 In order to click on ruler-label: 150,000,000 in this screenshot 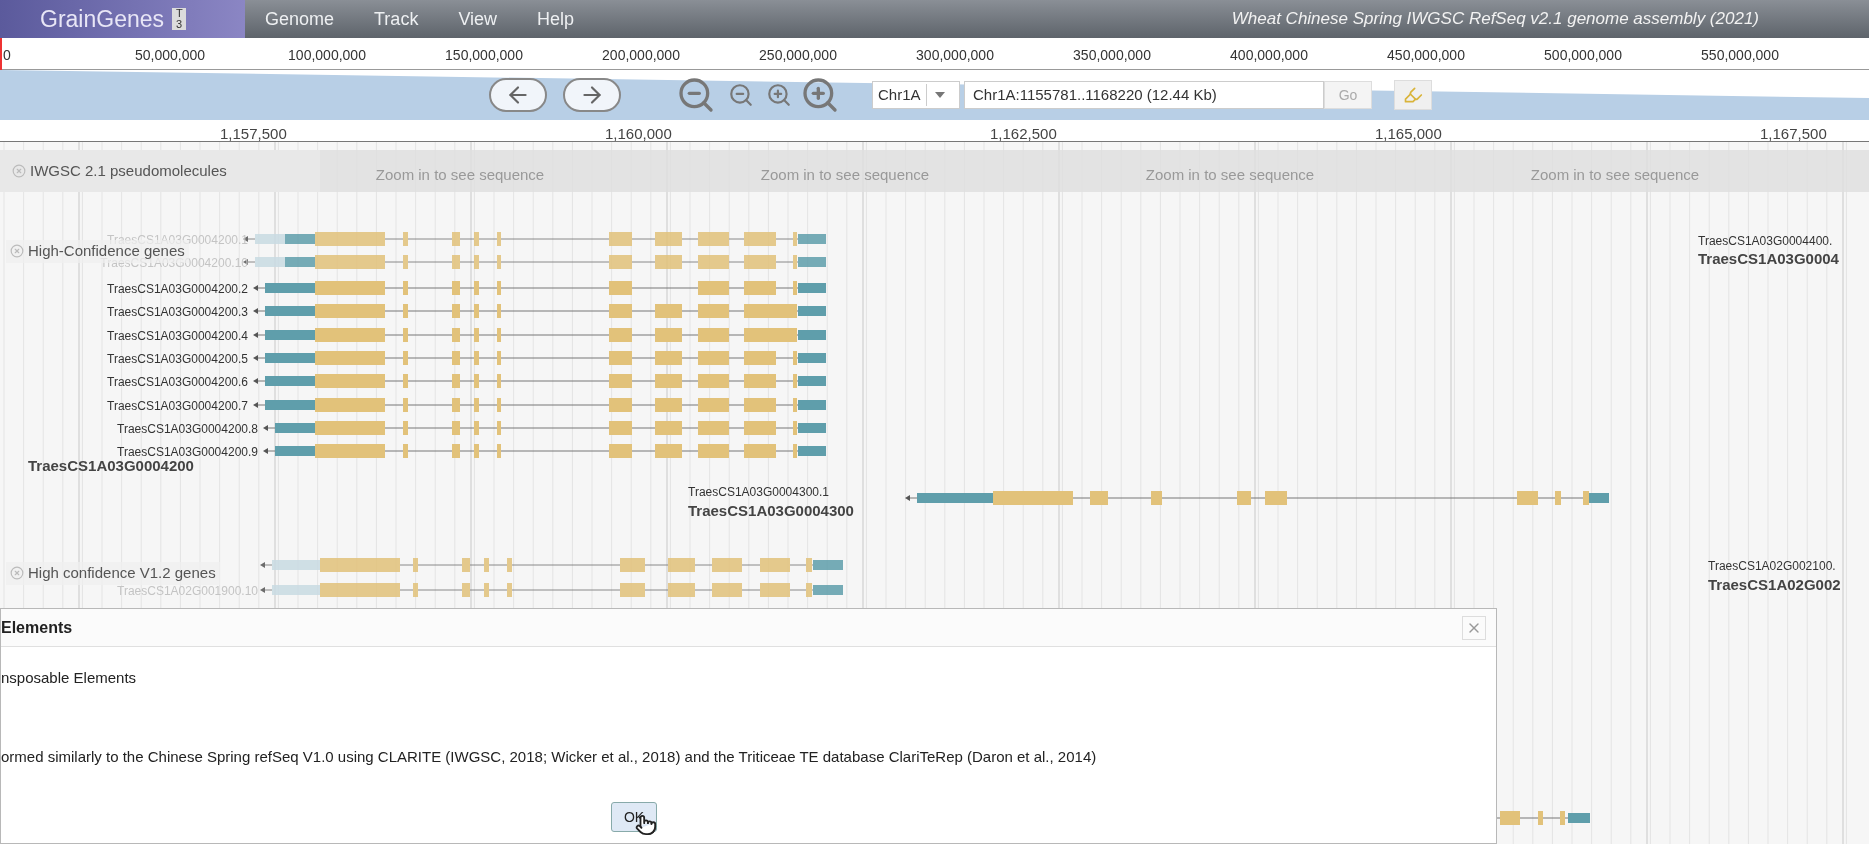, I will do `click(484, 55)`.